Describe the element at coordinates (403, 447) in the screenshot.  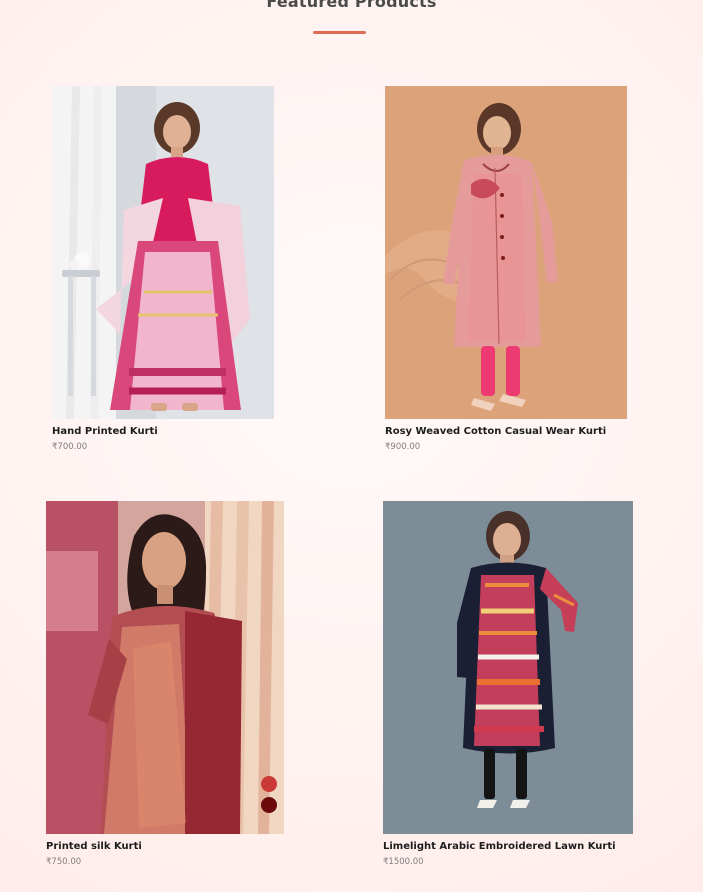
I see `product-price: ₹900.00` at that location.